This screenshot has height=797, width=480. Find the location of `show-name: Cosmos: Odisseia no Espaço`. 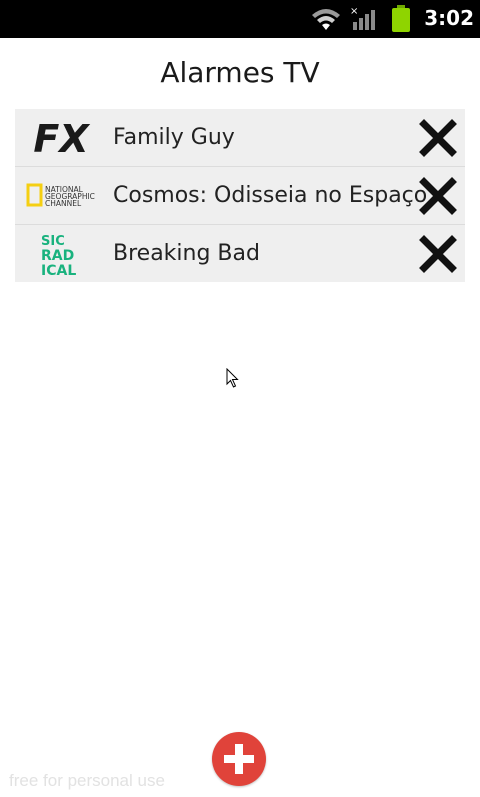

show-name: Cosmos: Odisseia no Espaço is located at coordinates (270, 195).